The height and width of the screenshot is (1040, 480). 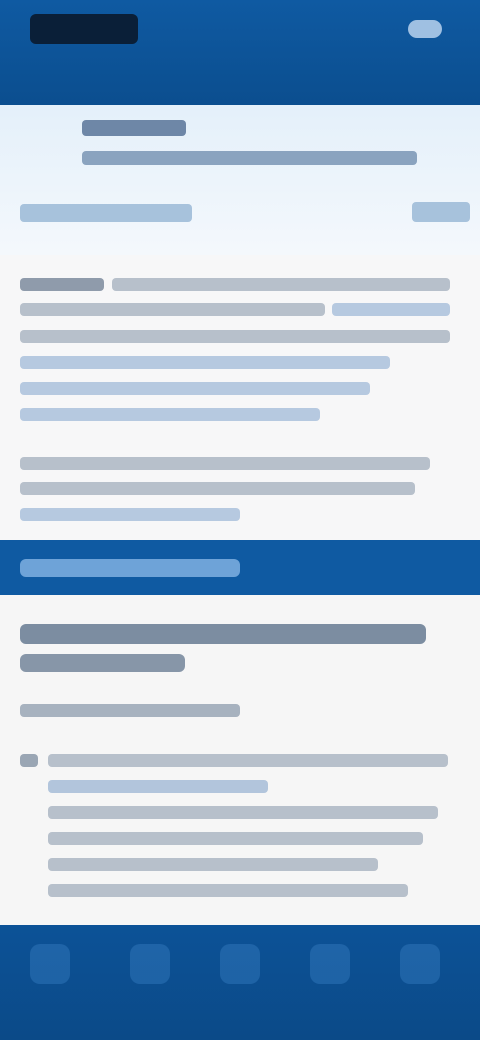 What do you see at coordinates (84, 29) in the screenshot?
I see `app-logo` at bounding box center [84, 29].